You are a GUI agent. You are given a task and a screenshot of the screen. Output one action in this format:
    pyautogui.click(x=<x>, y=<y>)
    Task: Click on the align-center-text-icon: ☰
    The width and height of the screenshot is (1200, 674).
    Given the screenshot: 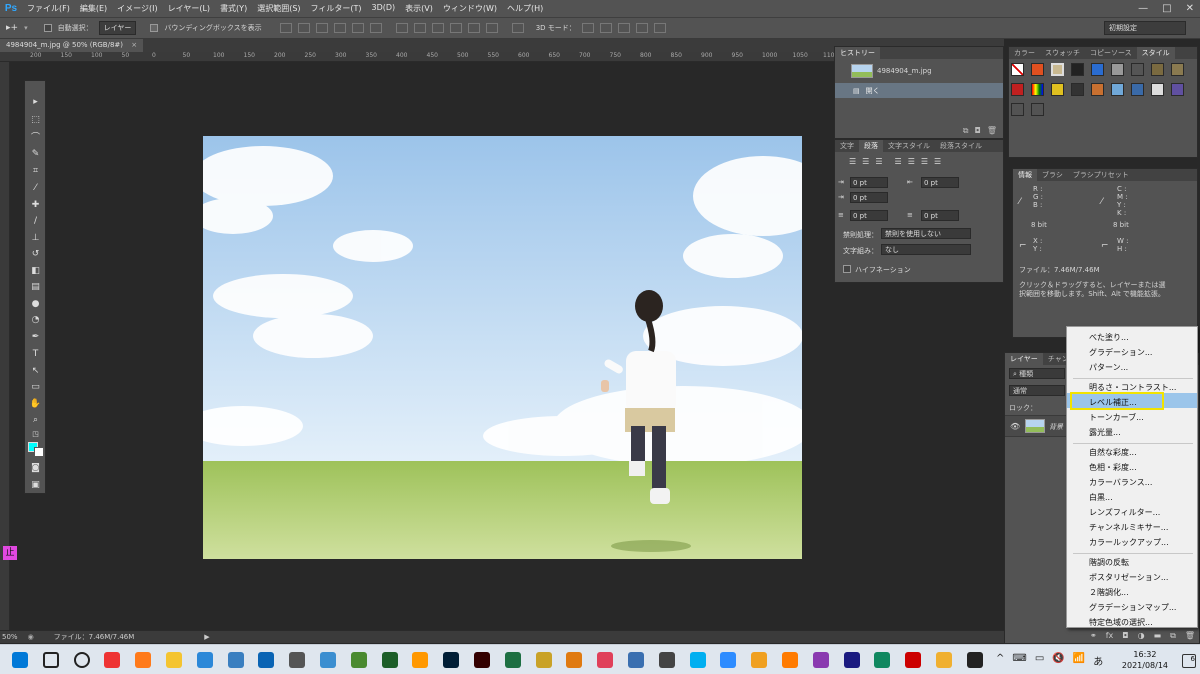 What is the action you would take?
    pyautogui.click(x=865, y=161)
    